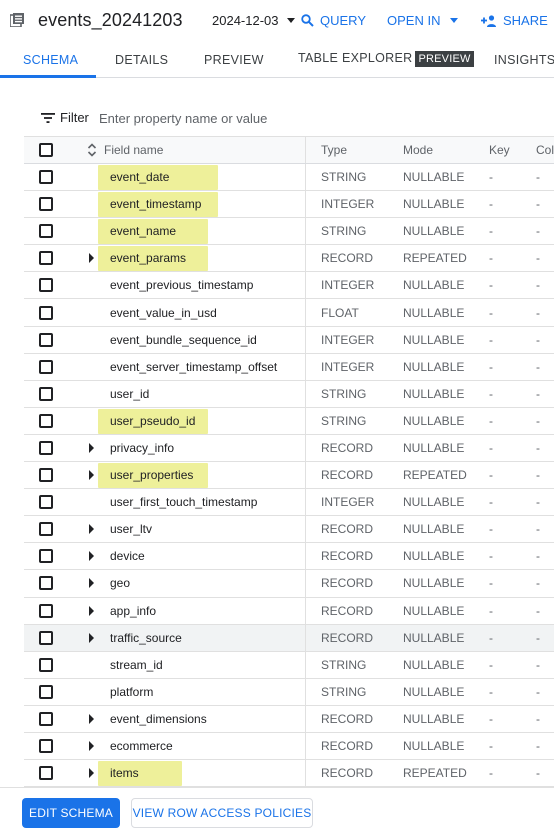  What do you see at coordinates (50, 60) in the screenshot?
I see `tab-schema: SCHEMA` at bounding box center [50, 60].